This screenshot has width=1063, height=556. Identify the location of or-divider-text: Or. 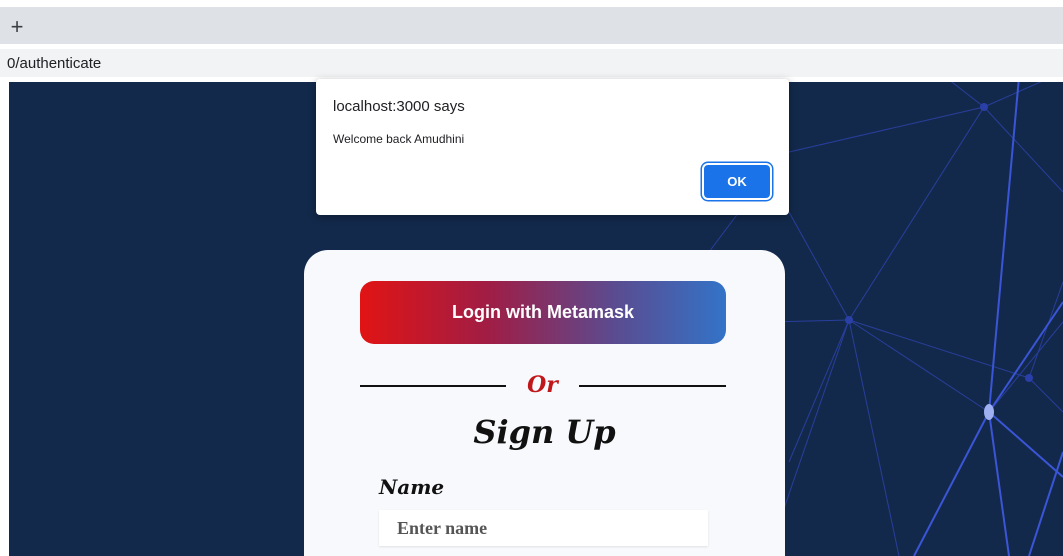
(542, 385).